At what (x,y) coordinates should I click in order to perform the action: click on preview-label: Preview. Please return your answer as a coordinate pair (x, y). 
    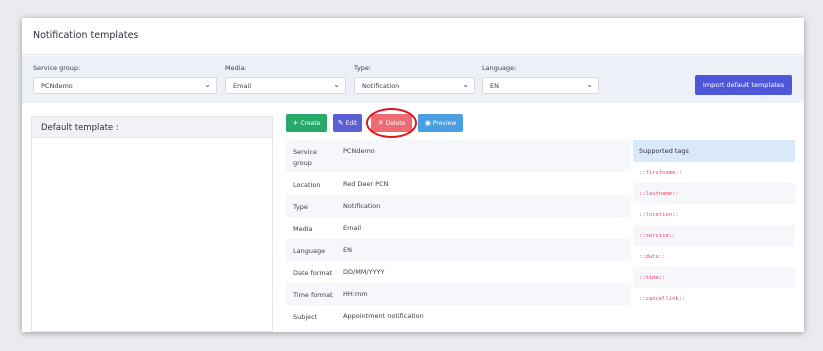
    Looking at the image, I should click on (444, 123).